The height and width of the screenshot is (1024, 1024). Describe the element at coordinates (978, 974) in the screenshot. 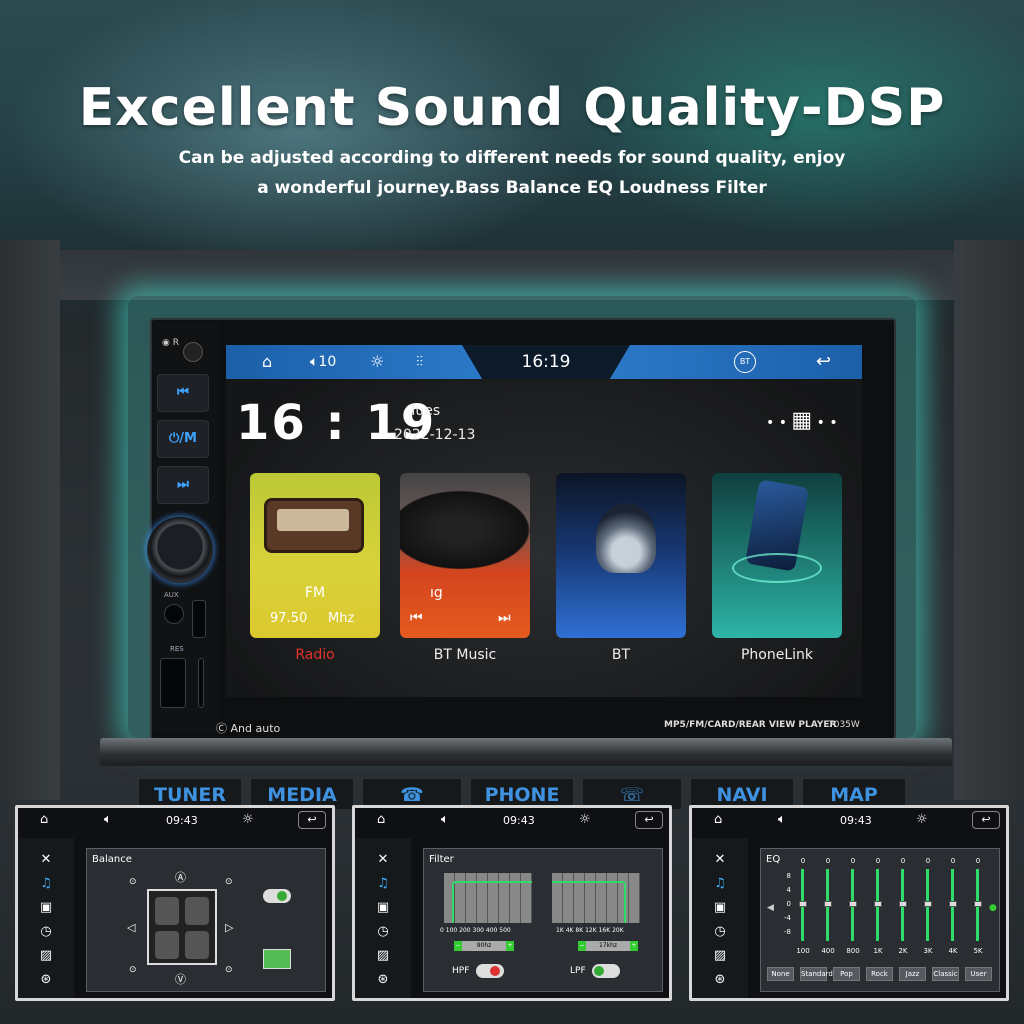

I see `eq-preset-button: User` at that location.